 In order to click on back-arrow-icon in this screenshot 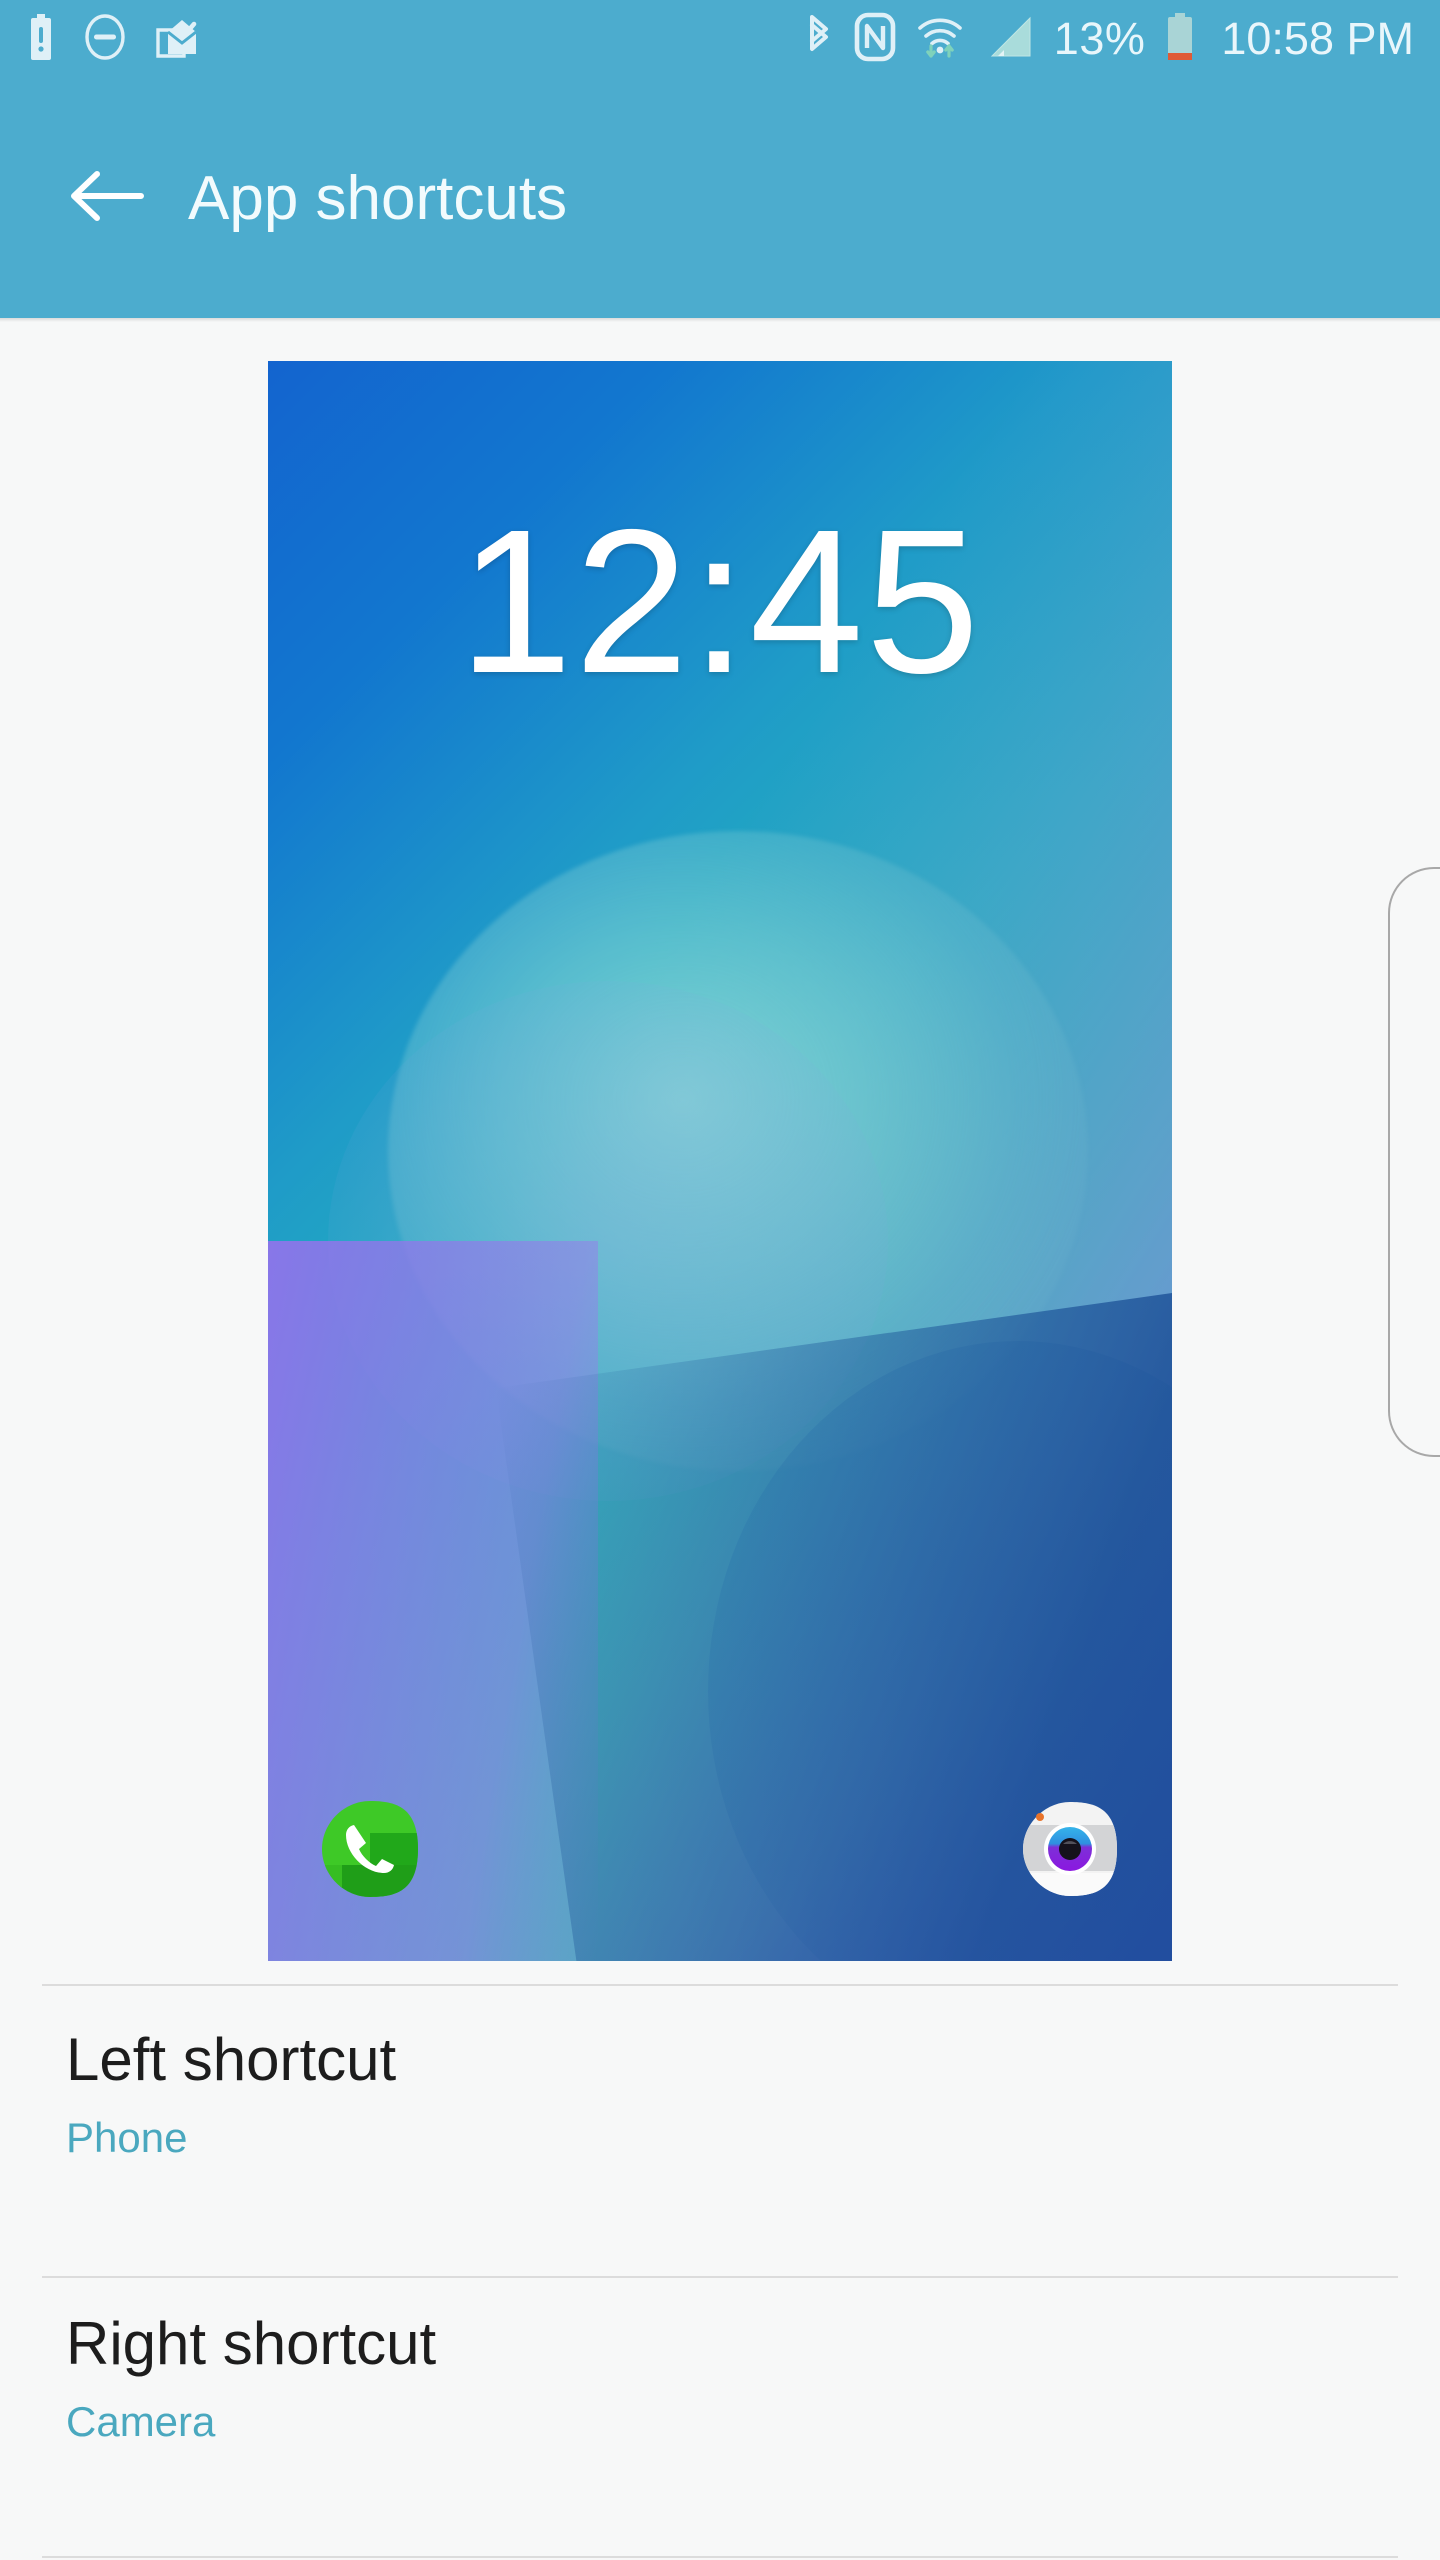, I will do `click(106, 198)`.